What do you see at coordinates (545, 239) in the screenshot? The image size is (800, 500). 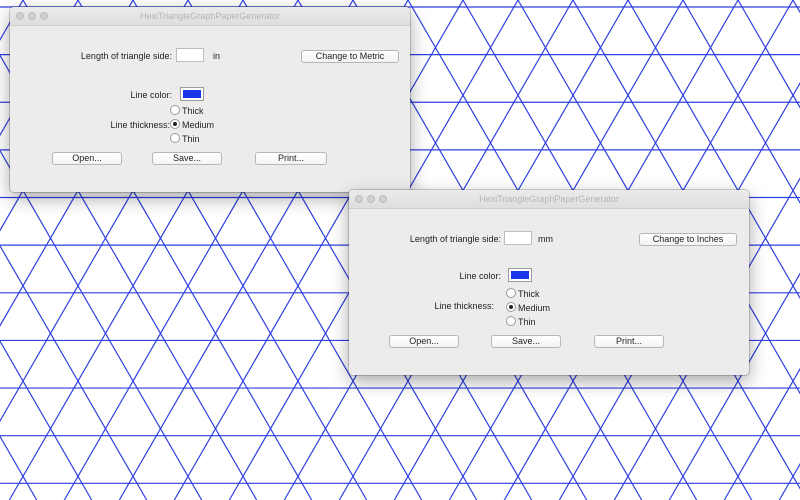 I see `unit-label: mm` at bounding box center [545, 239].